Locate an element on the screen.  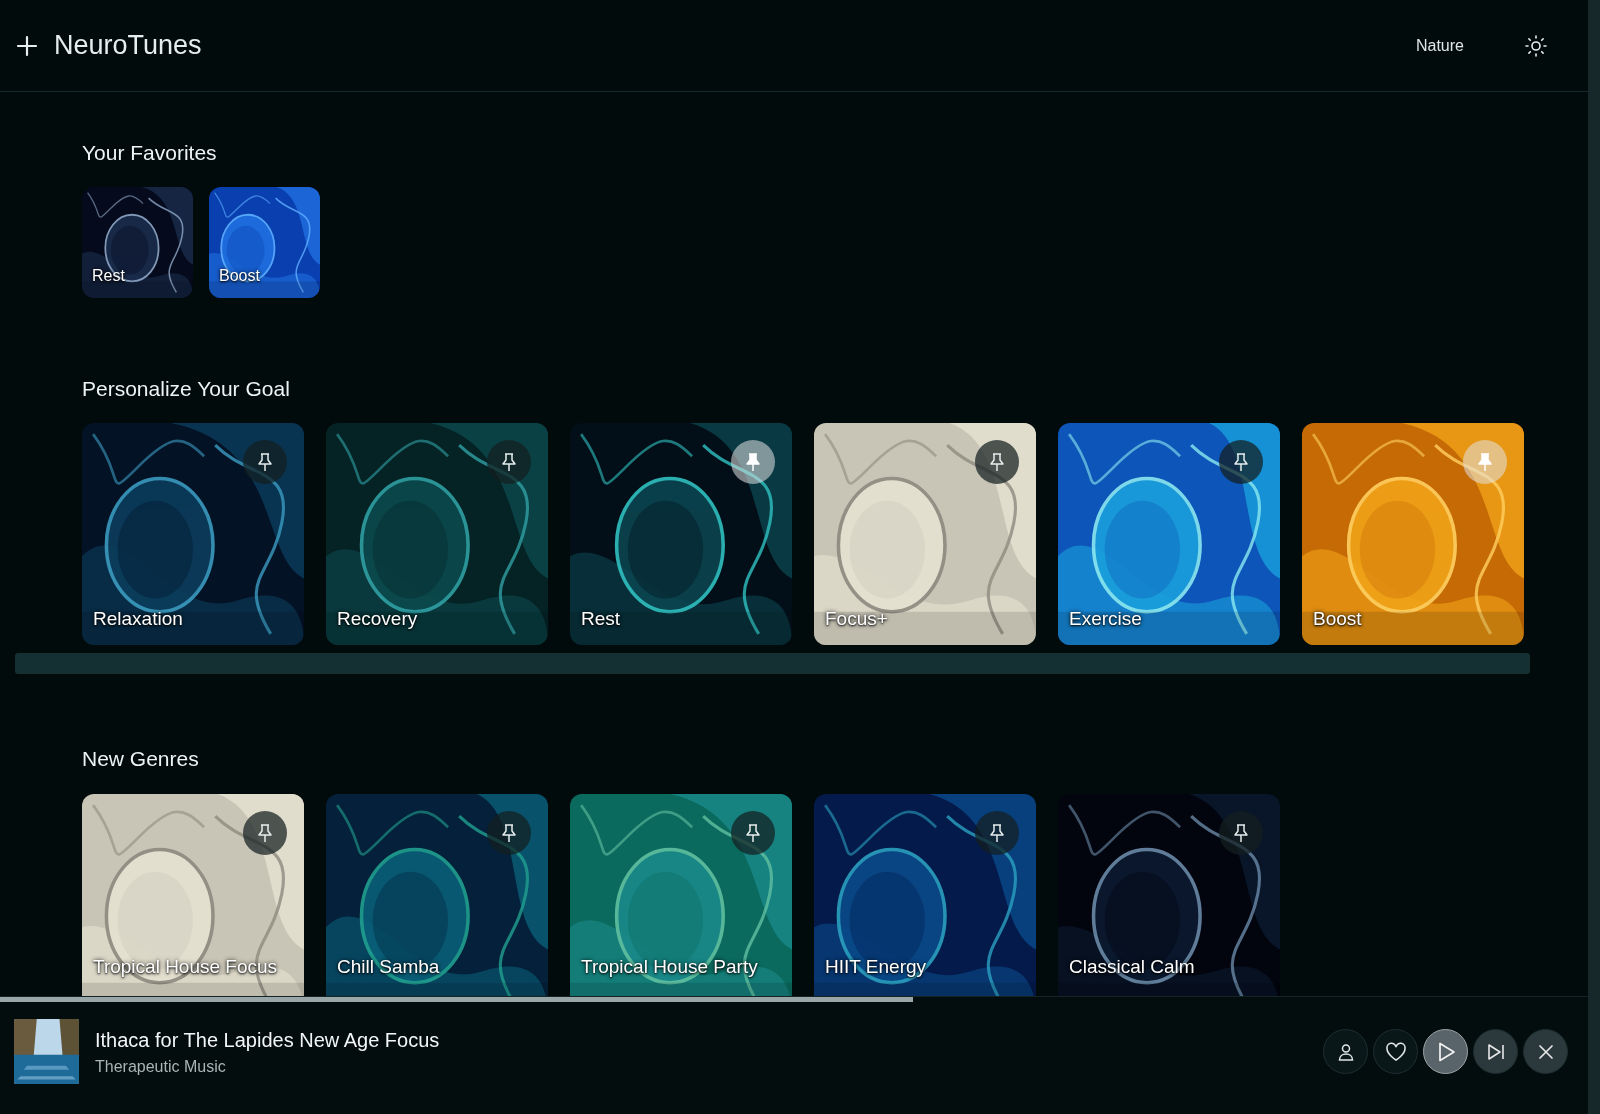
card-label: Exercise is located at coordinates (1105, 618).